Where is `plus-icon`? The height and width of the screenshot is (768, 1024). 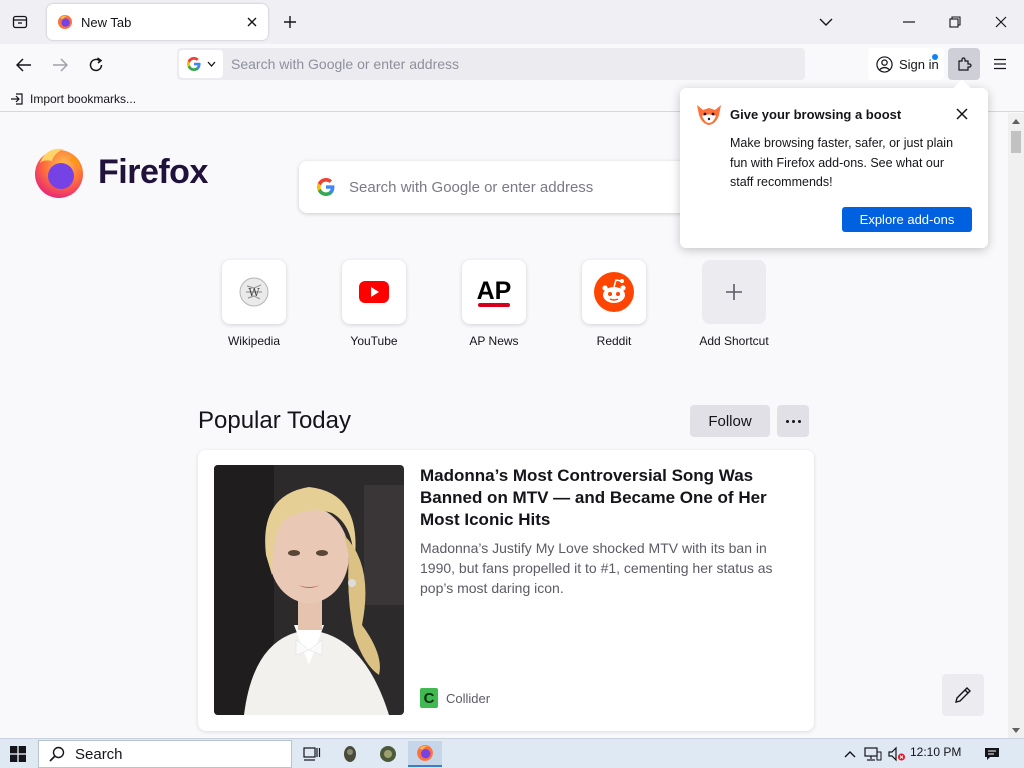 plus-icon is located at coordinates (734, 292).